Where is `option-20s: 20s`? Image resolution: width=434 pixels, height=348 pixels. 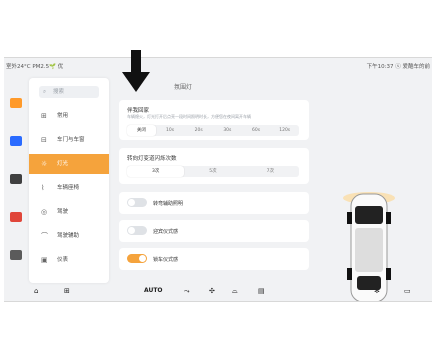 option-20s: 20s is located at coordinates (198, 130).